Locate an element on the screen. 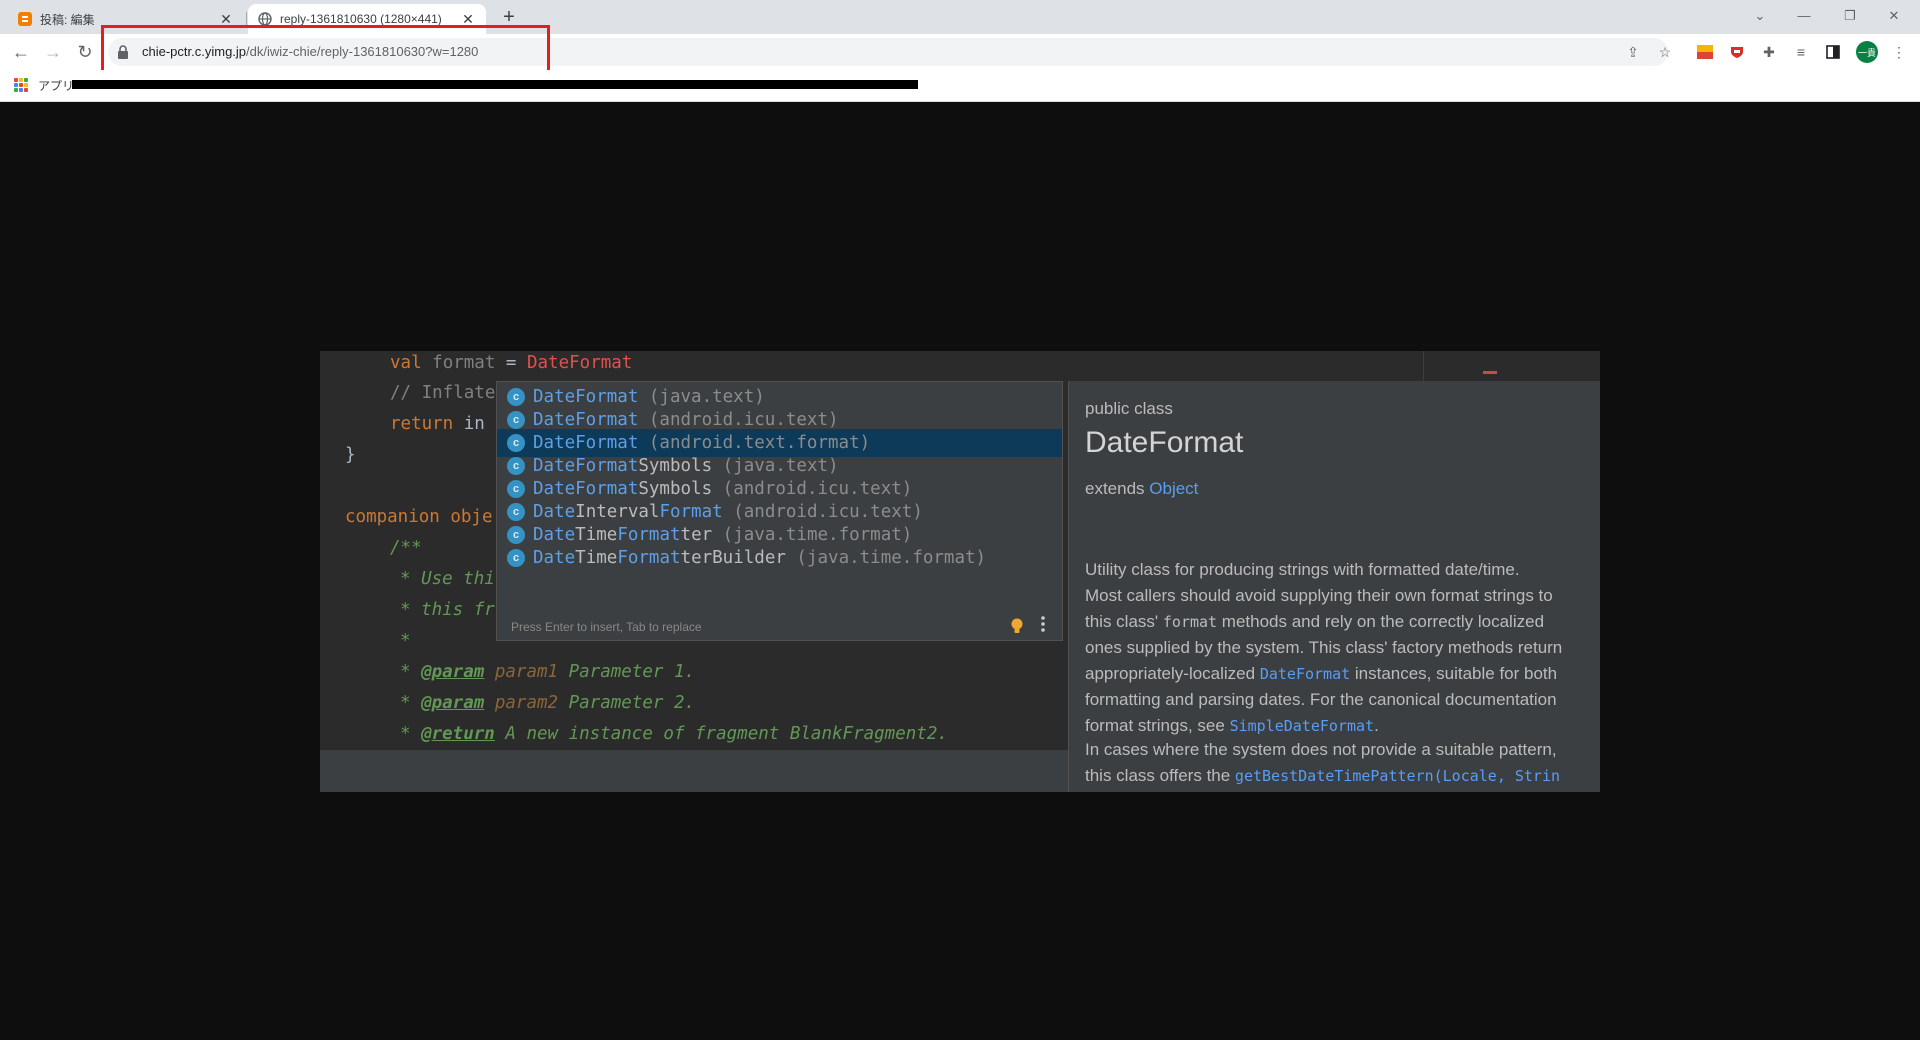 The width and height of the screenshot is (1920, 1040). right-margin-guide is located at coordinates (1423, 366).